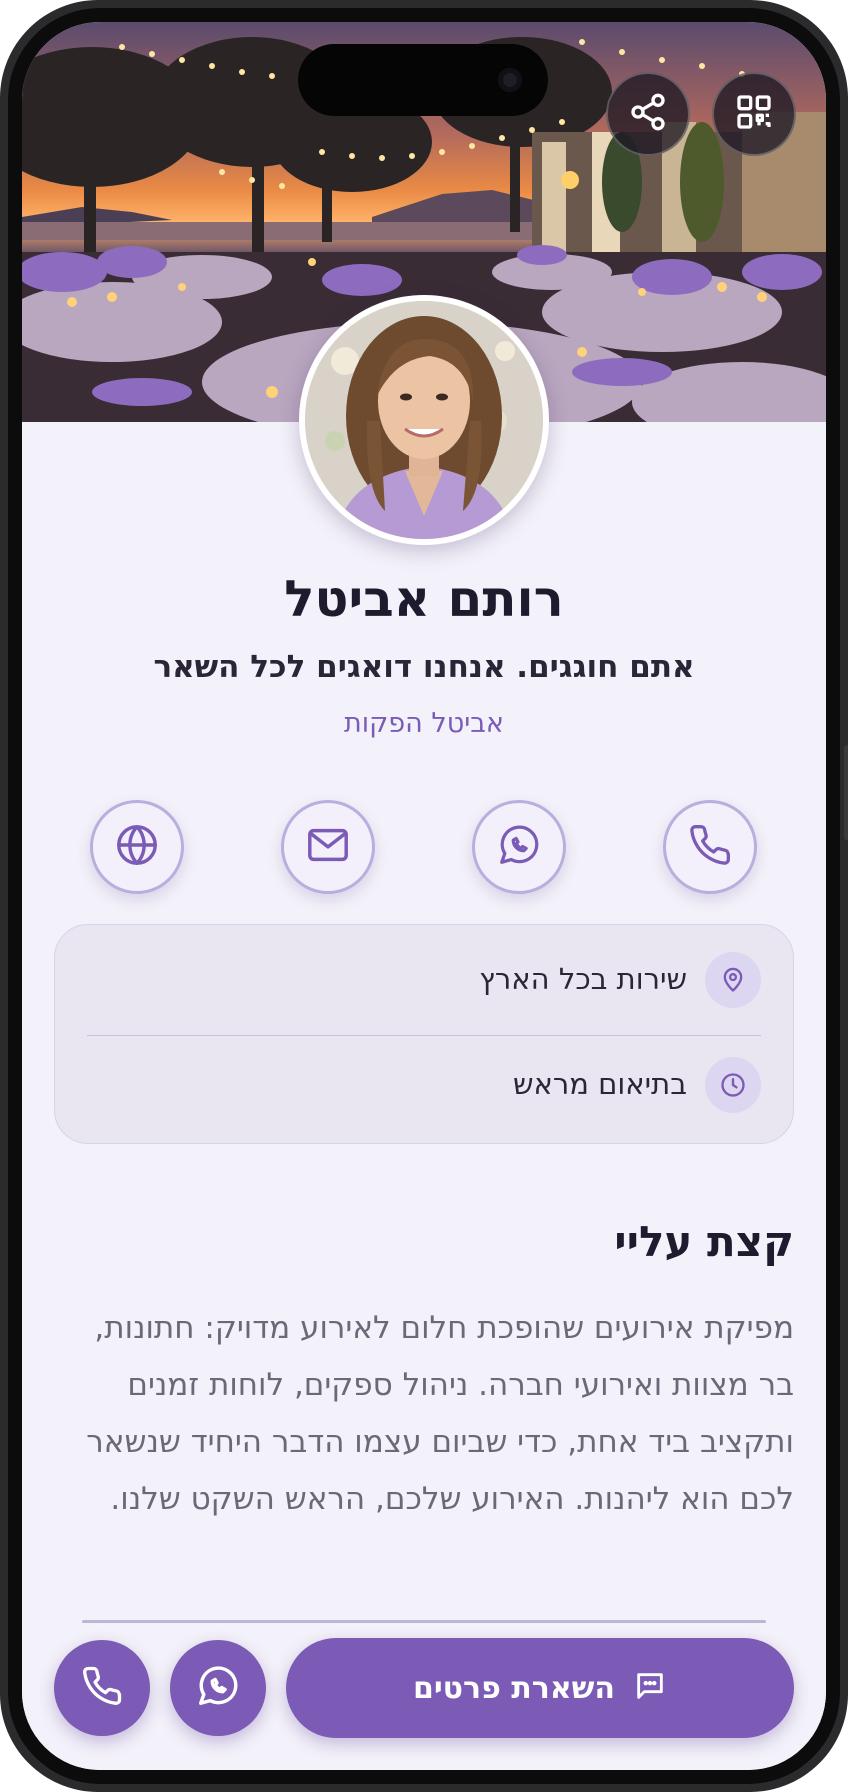 This screenshot has width=848, height=1792. I want to click on share-button, so click(648, 114).